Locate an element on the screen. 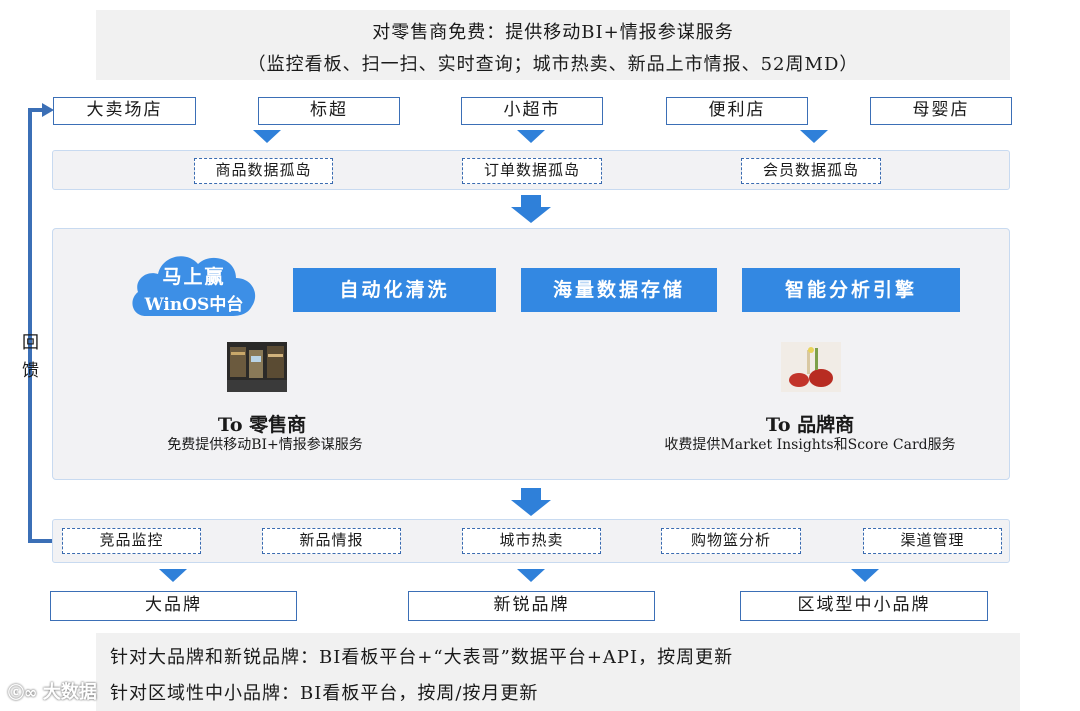  feedback-label-char-2: 馈 is located at coordinates (30, 371).